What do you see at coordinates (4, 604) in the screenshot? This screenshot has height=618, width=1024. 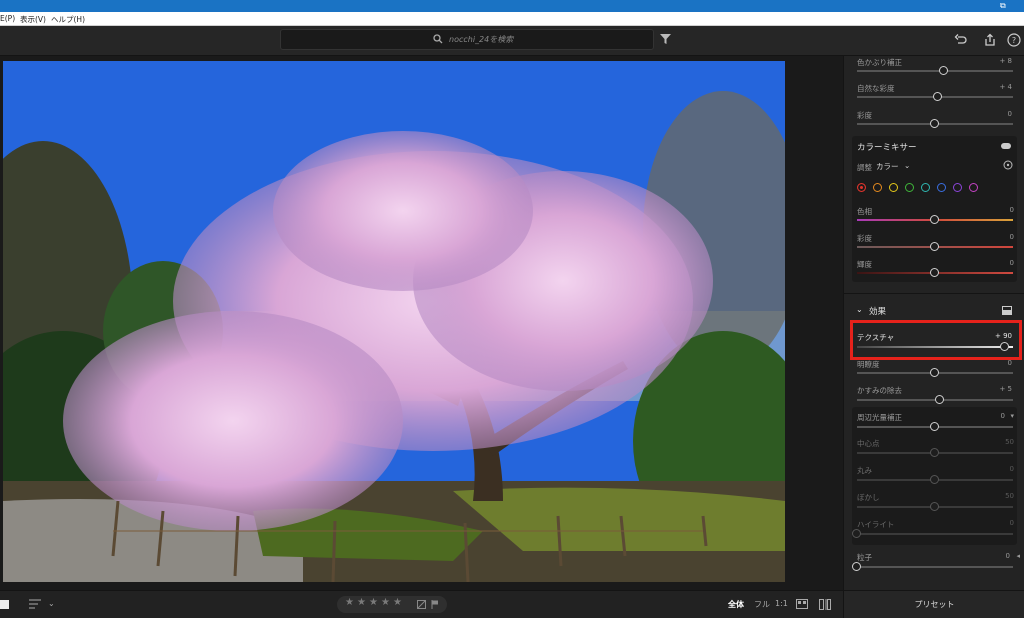 I see `grid-view-icon` at bounding box center [4, 604].